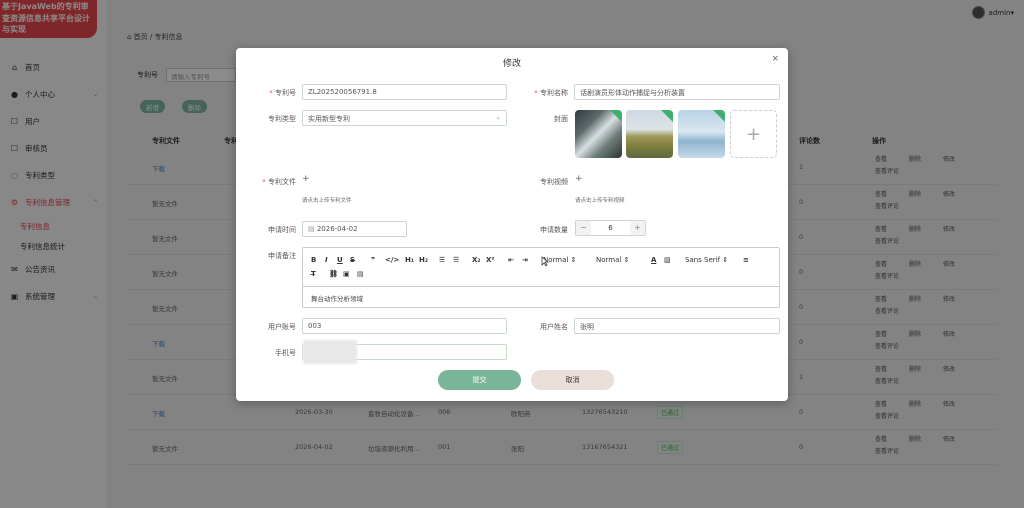  I want to click on decrement-button: −, so click(583, 228).